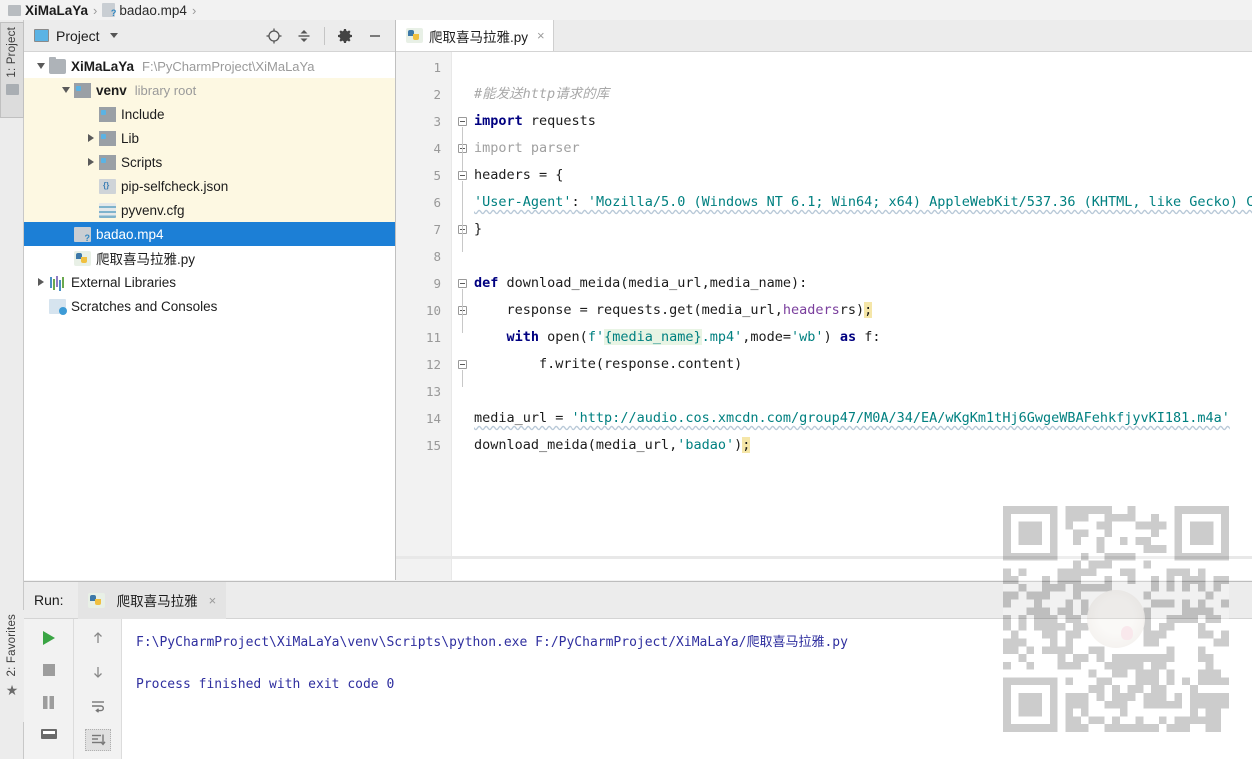 This screenshot has height=759, width=1252. What do you see at coordinates (49, 734) in the screenshot?
I see `keyboard-toggle-button` at bounding box center [49, 734].